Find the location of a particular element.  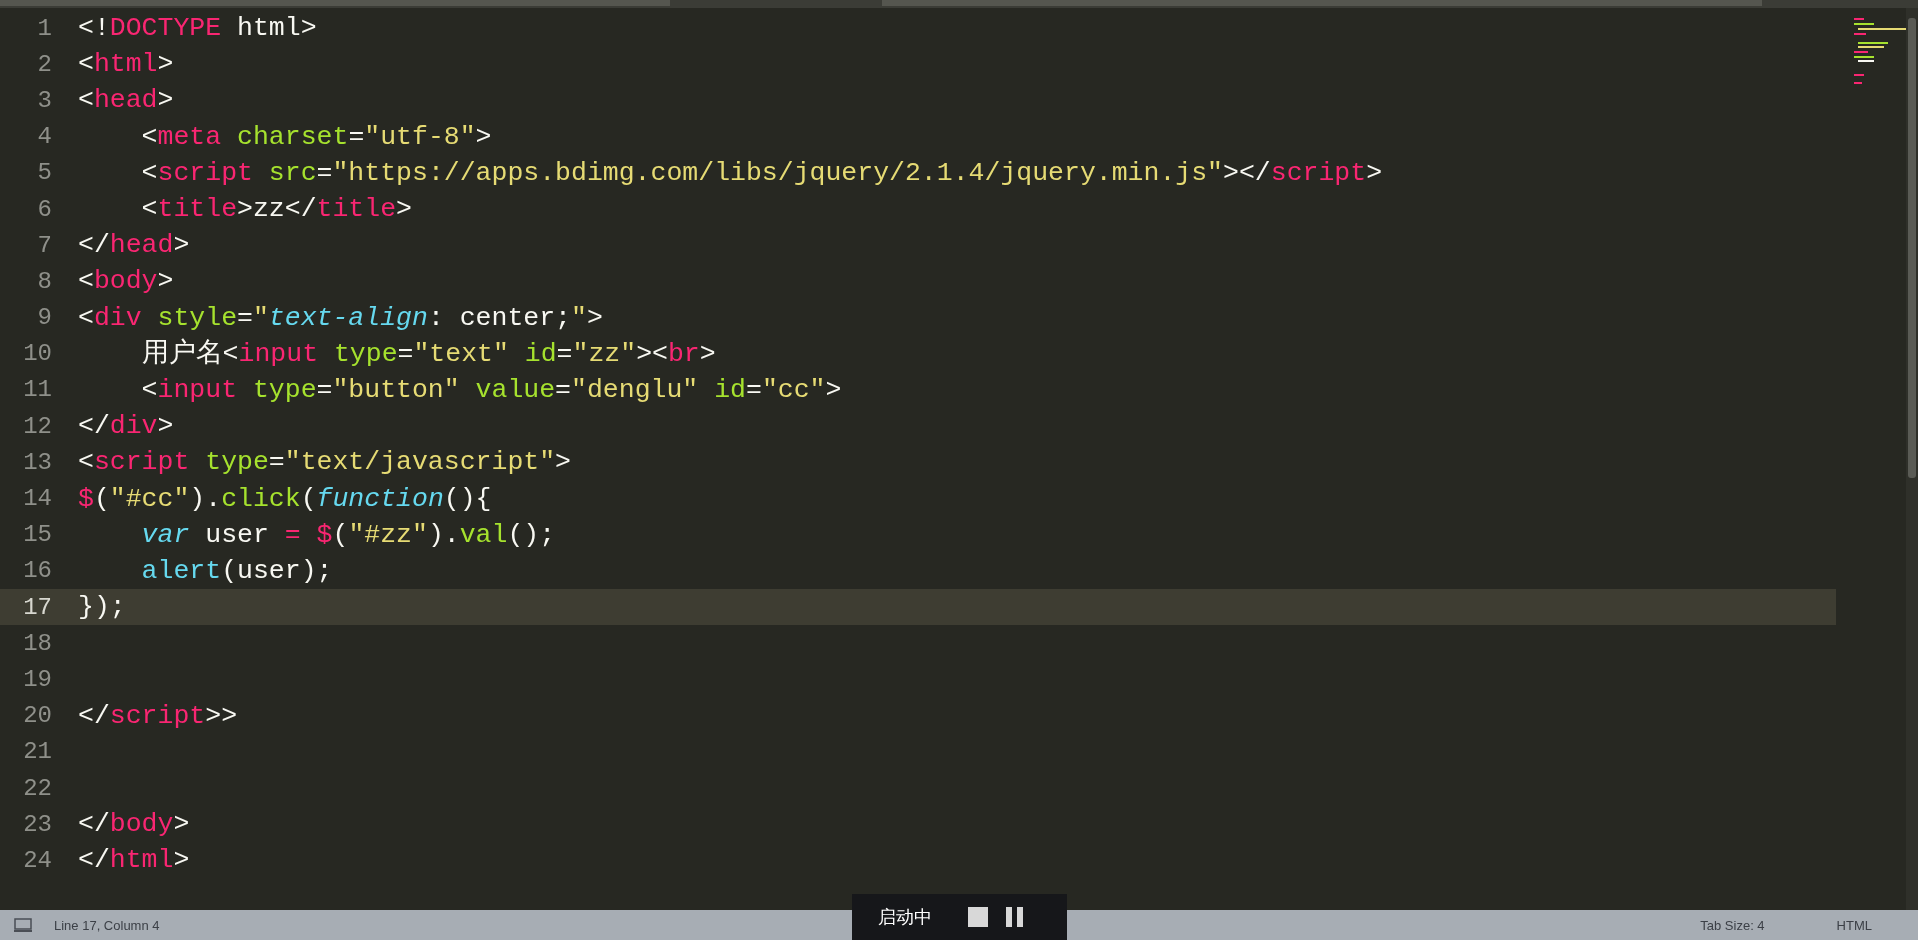

line-number: 15 is located at coordinates (37, 535).